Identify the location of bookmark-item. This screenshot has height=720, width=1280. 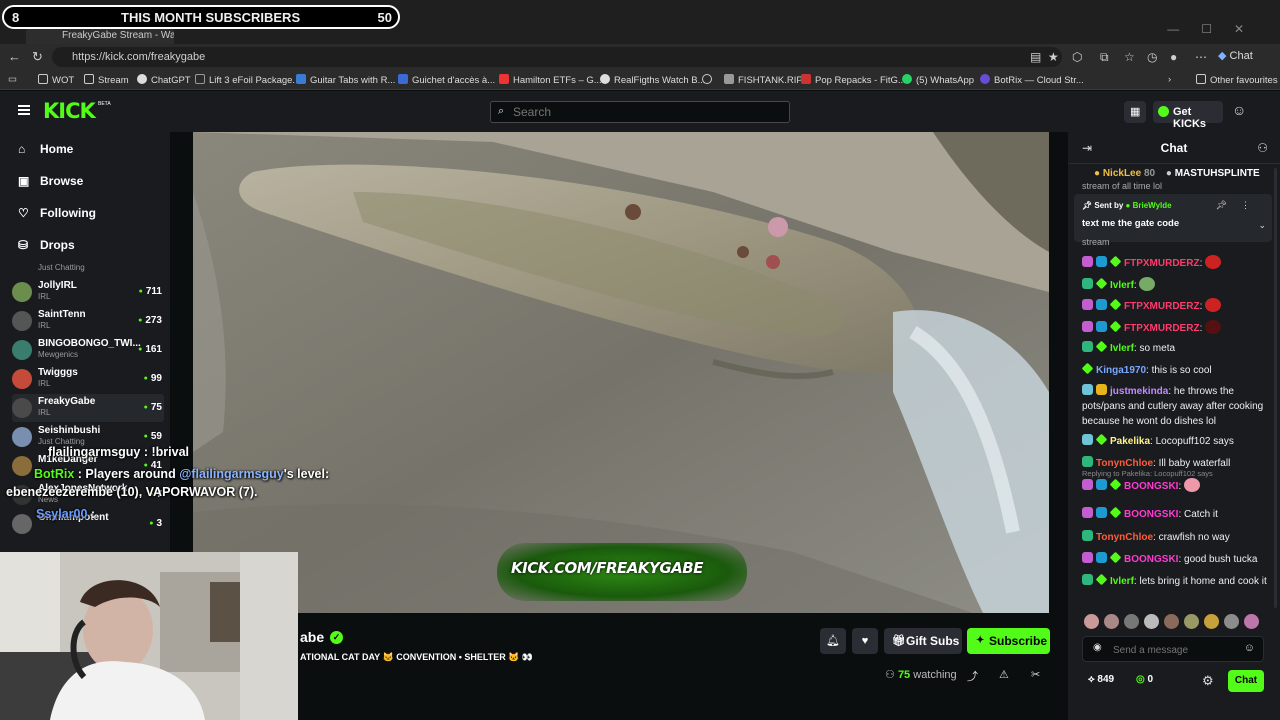
(709, 80).